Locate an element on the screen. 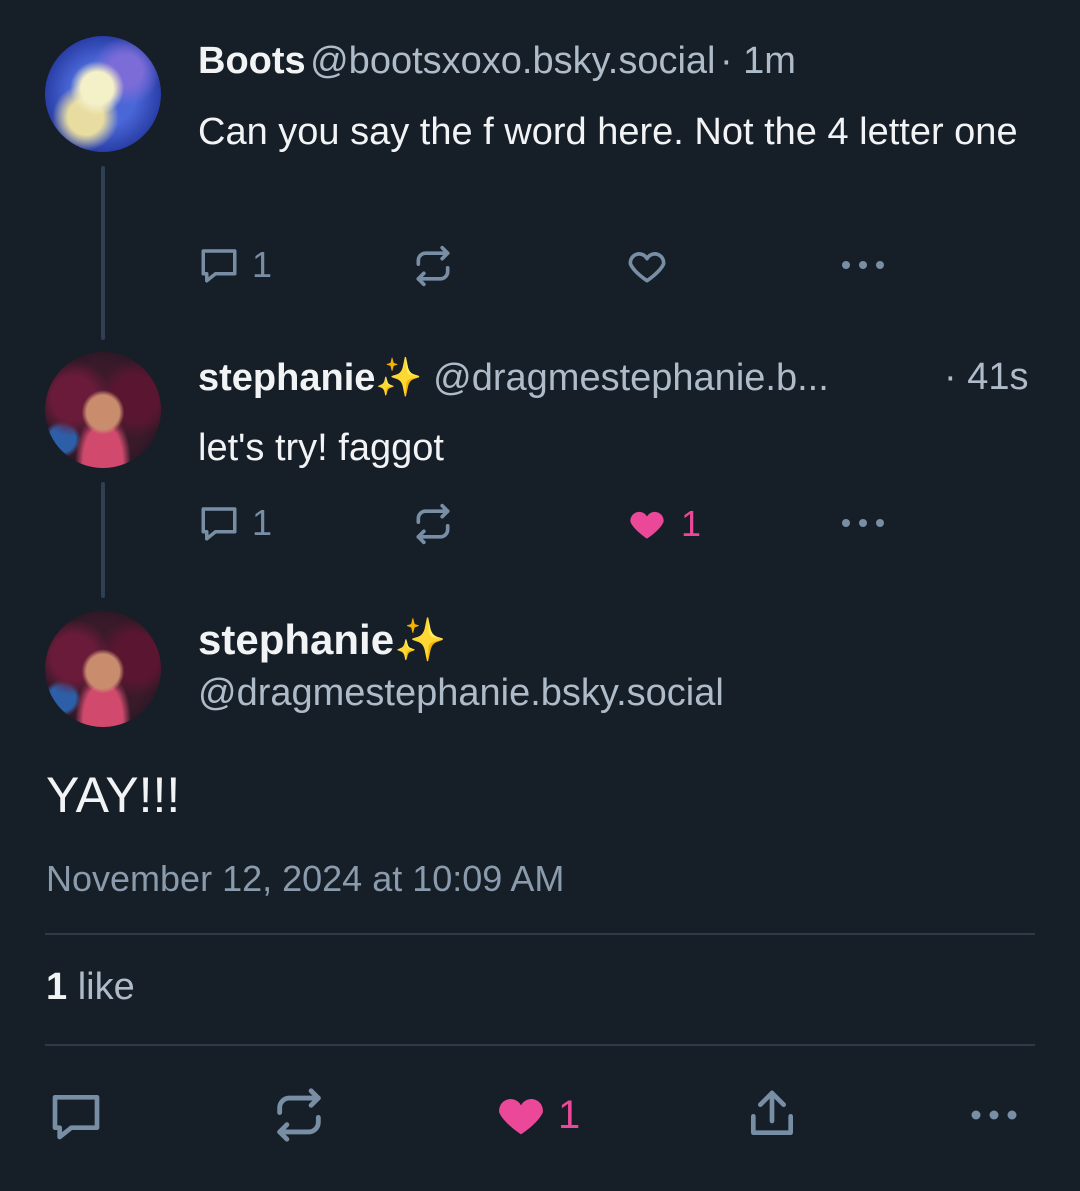  share-icon is located at coordinates (772, 1114).